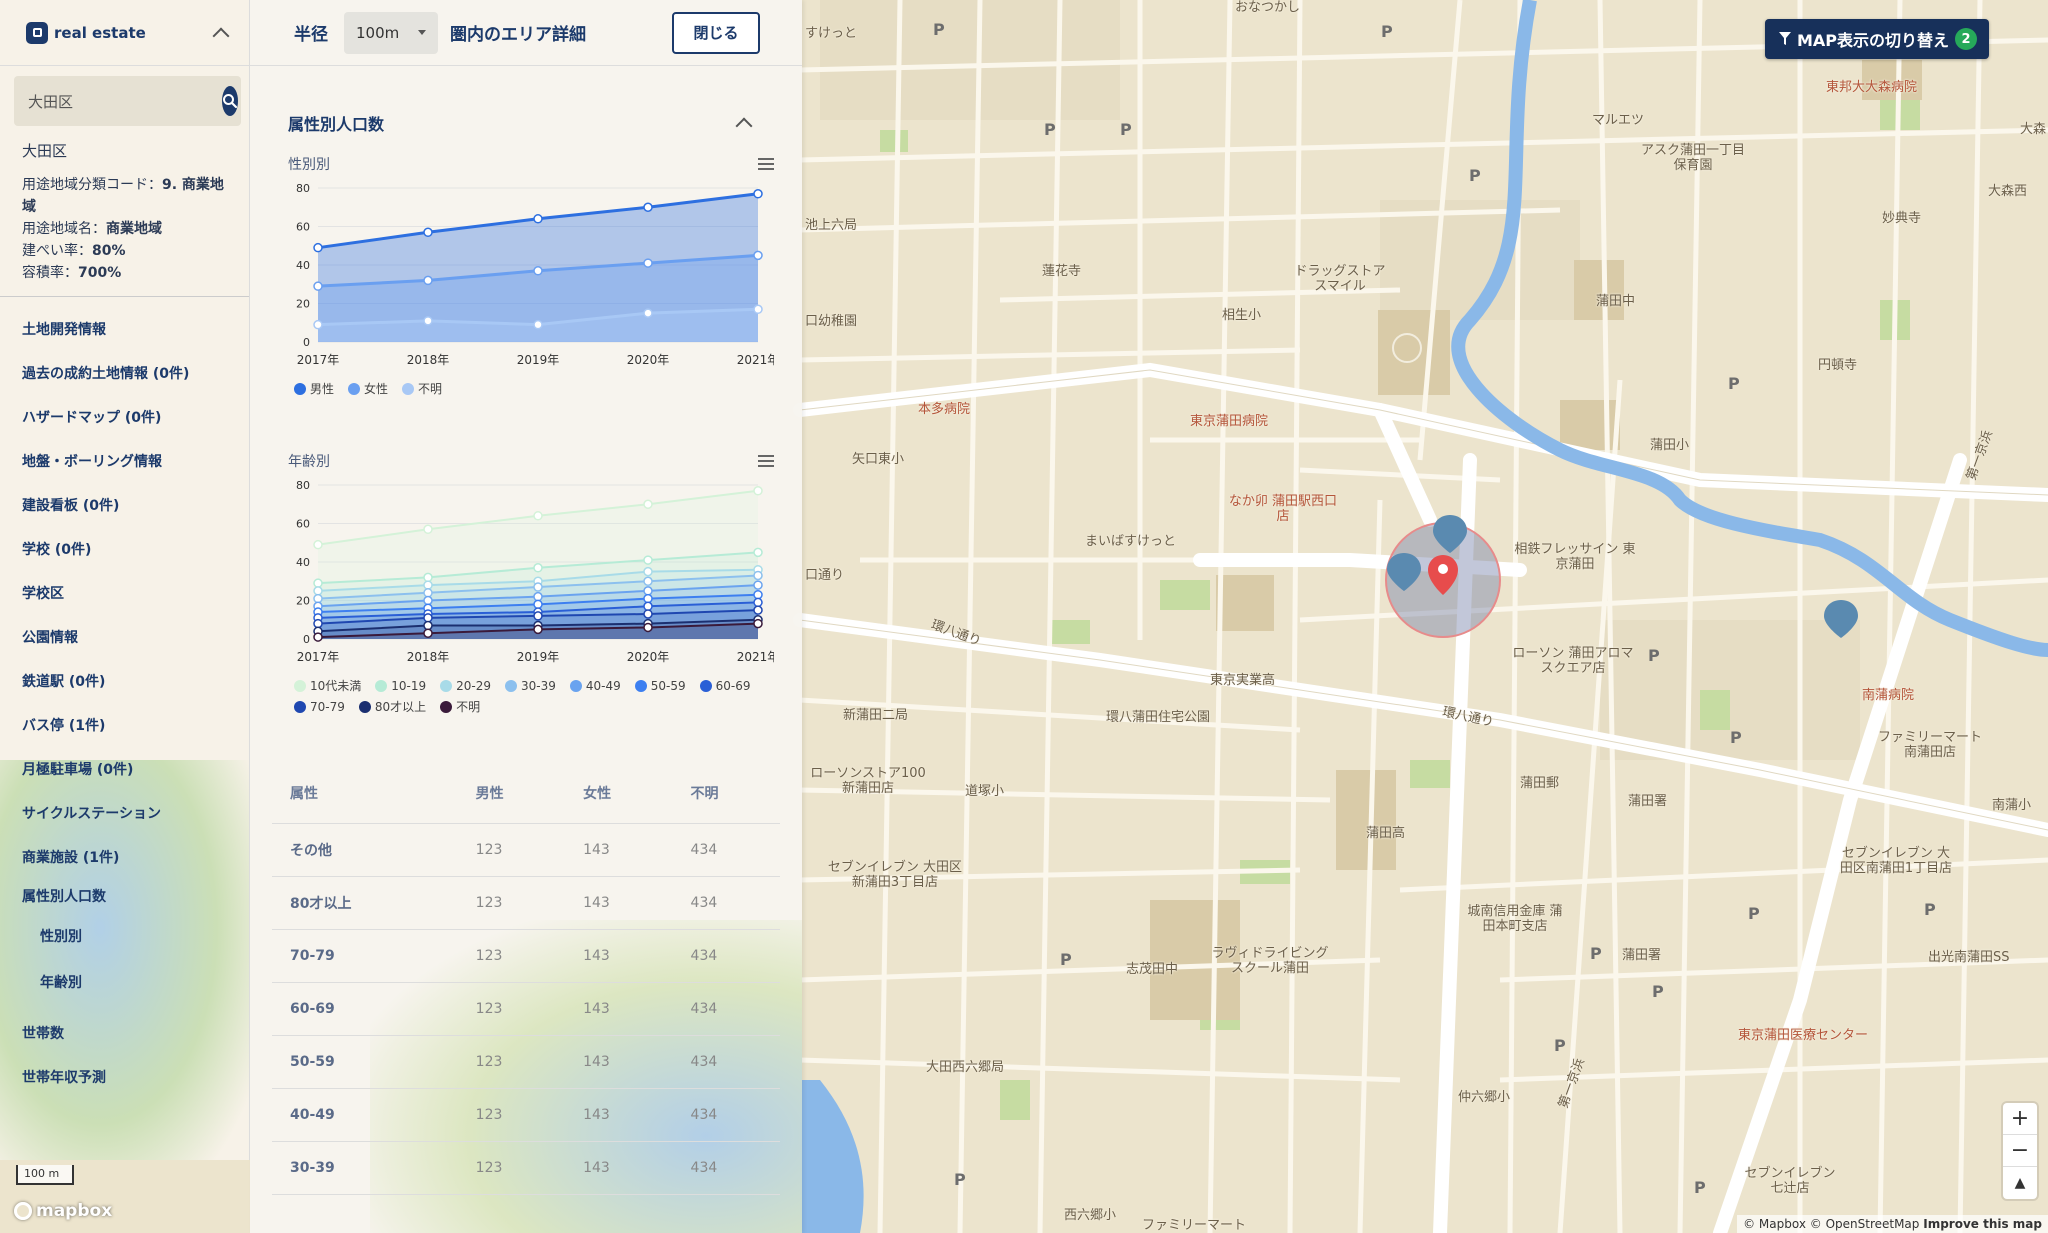 The image size is (2048, 1233). Describe the element at coordinates (135, 1077) in the screenshot. I see `nav-item: 世帯年収予測` at that location.